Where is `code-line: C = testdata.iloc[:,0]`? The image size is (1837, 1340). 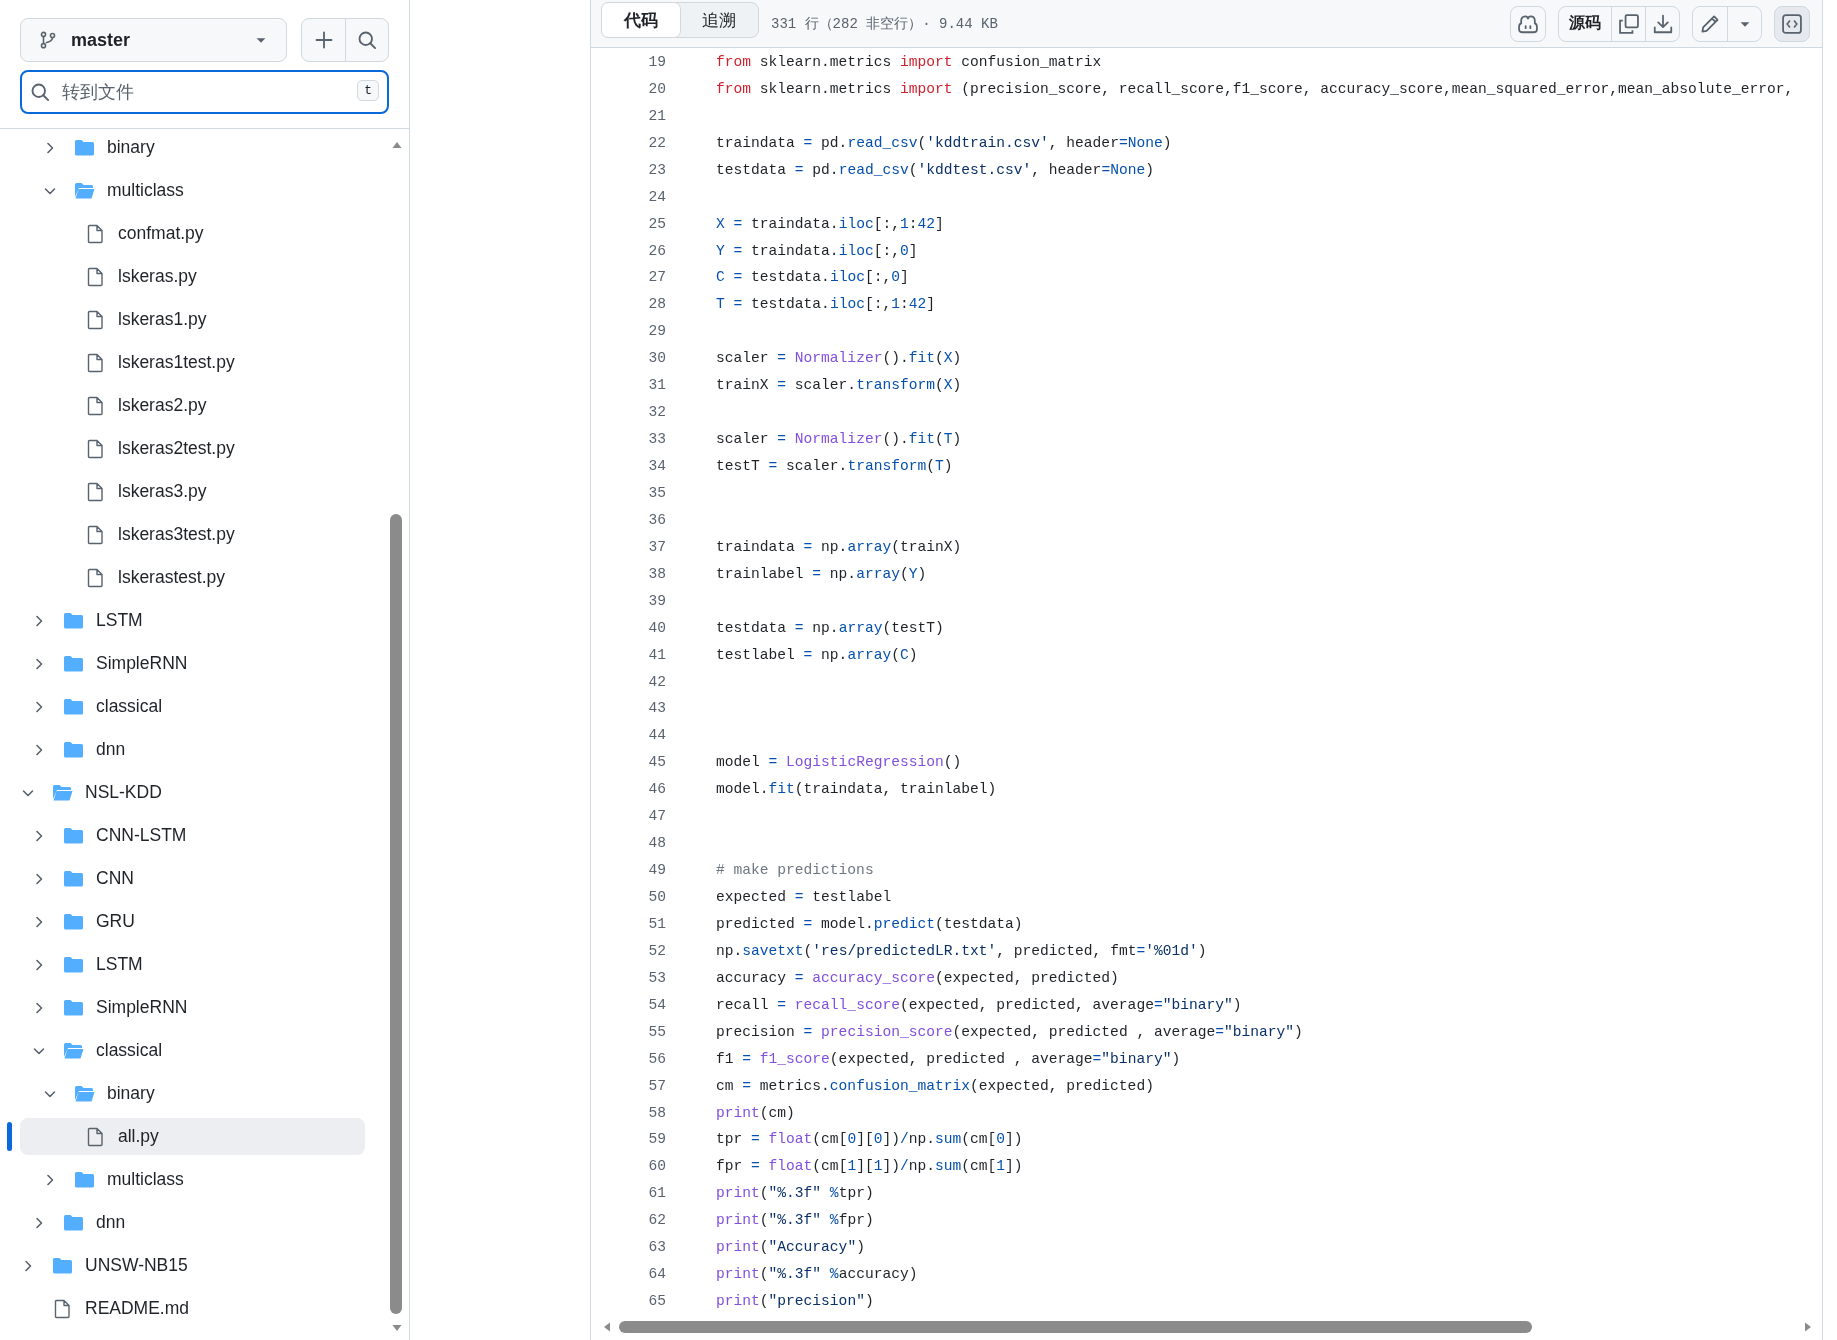 code-line: C = testdata.iloc[:,0] is located at coordinates (812, 277).